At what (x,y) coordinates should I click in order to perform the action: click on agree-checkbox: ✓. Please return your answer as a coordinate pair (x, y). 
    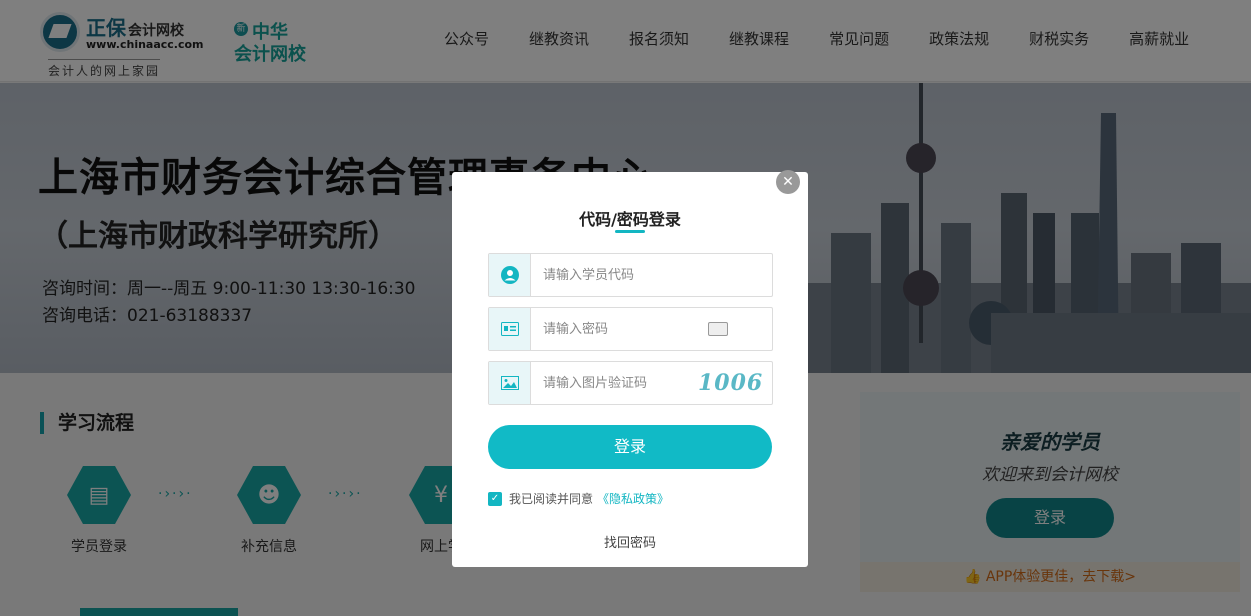
    Looking at the image, I should click on (495, 498).